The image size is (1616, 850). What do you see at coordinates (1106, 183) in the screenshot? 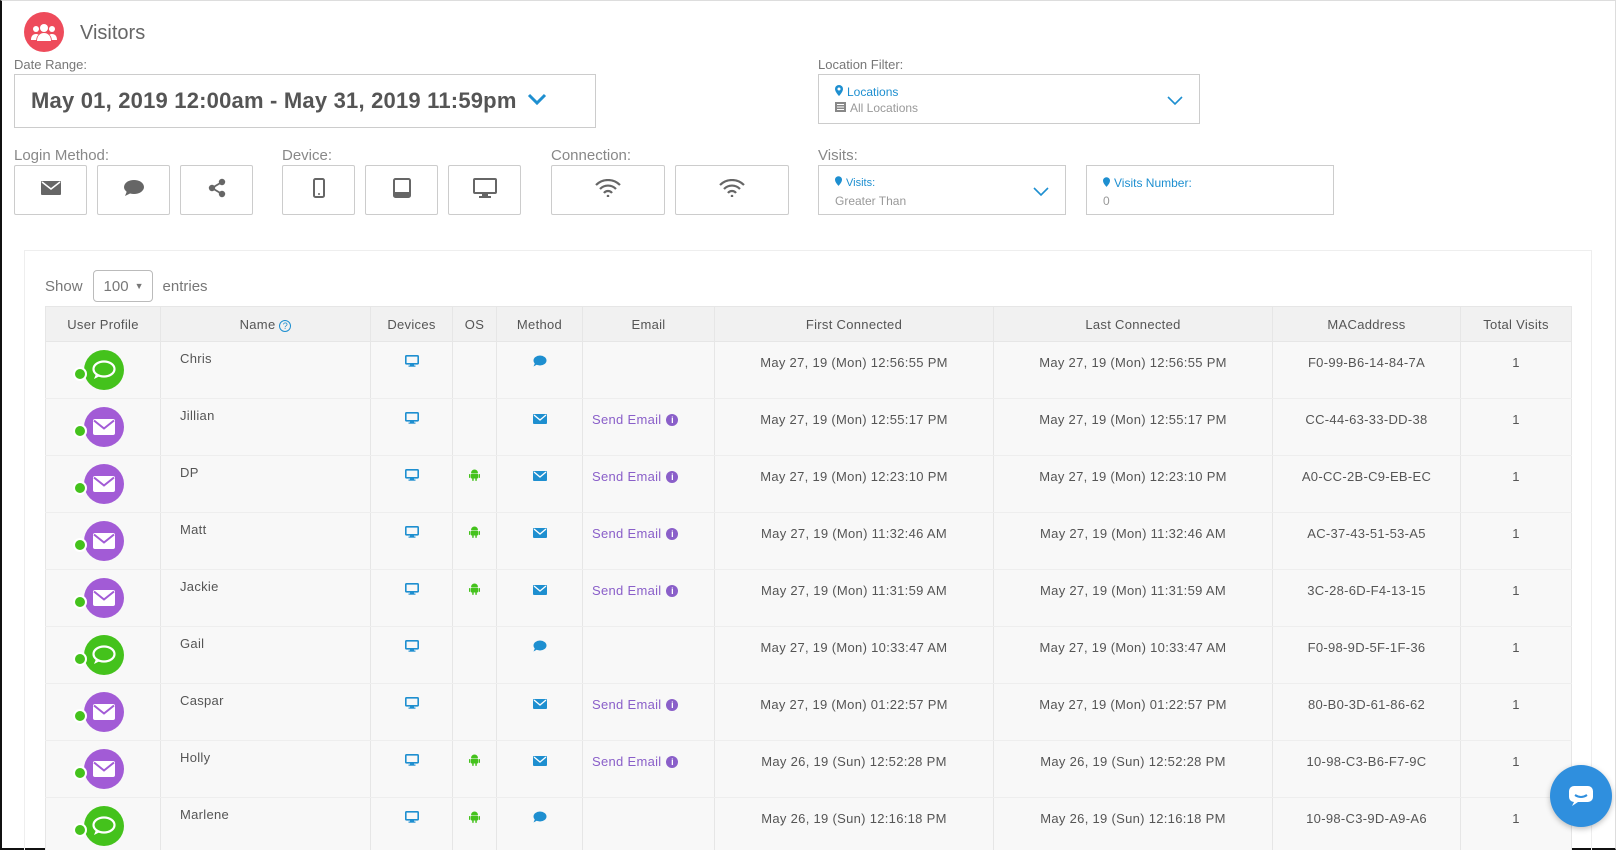
I see `map-pin-icon` at bounding box center [1106, 183].